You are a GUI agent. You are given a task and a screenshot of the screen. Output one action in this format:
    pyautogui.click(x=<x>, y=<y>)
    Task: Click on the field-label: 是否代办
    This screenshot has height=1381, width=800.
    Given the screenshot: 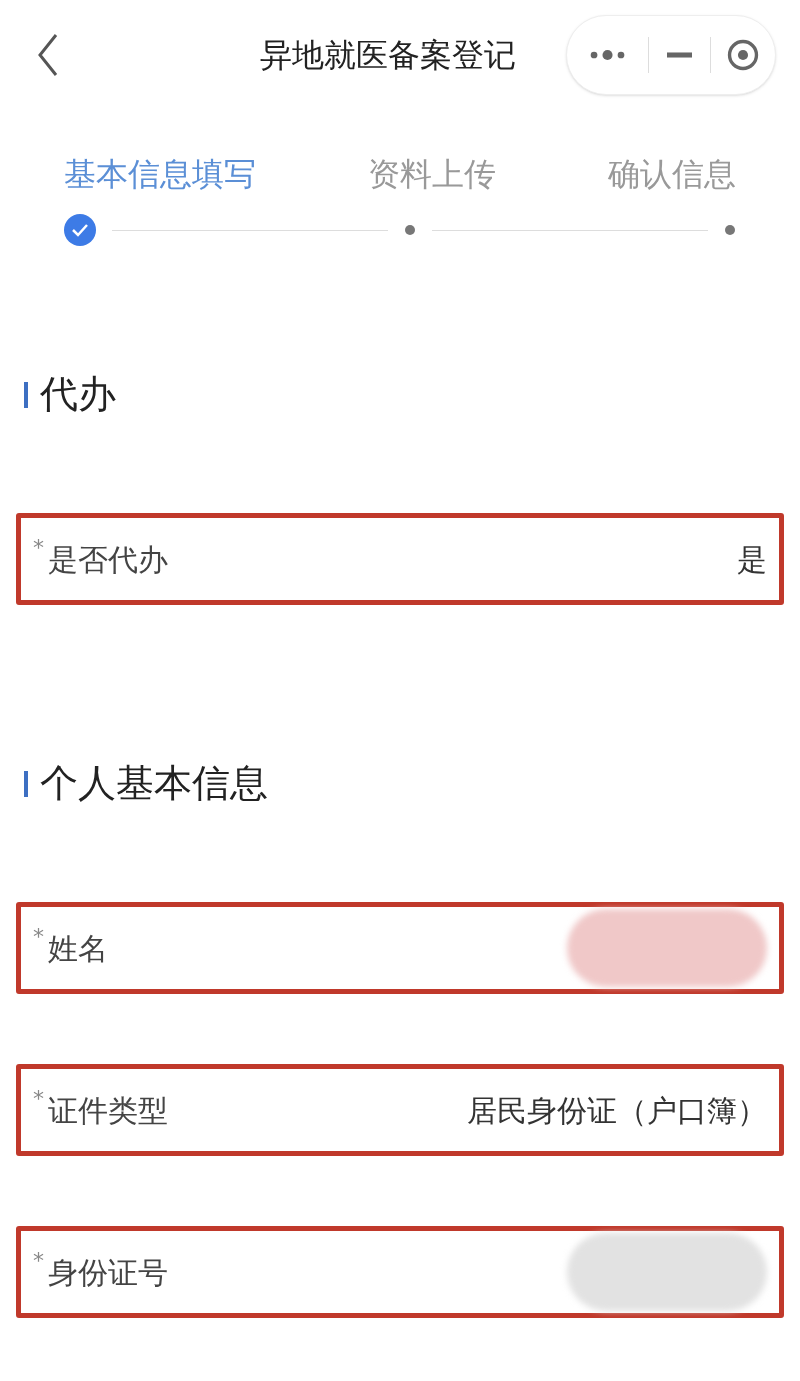 What is the action you would take?
    pyautogui.click(x=108, y=559)
    